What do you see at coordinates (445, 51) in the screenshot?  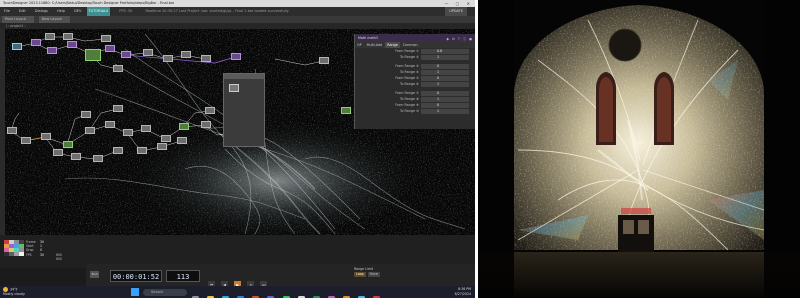 I see `param-value-field: 0.8` at bounding box center [445, 51].